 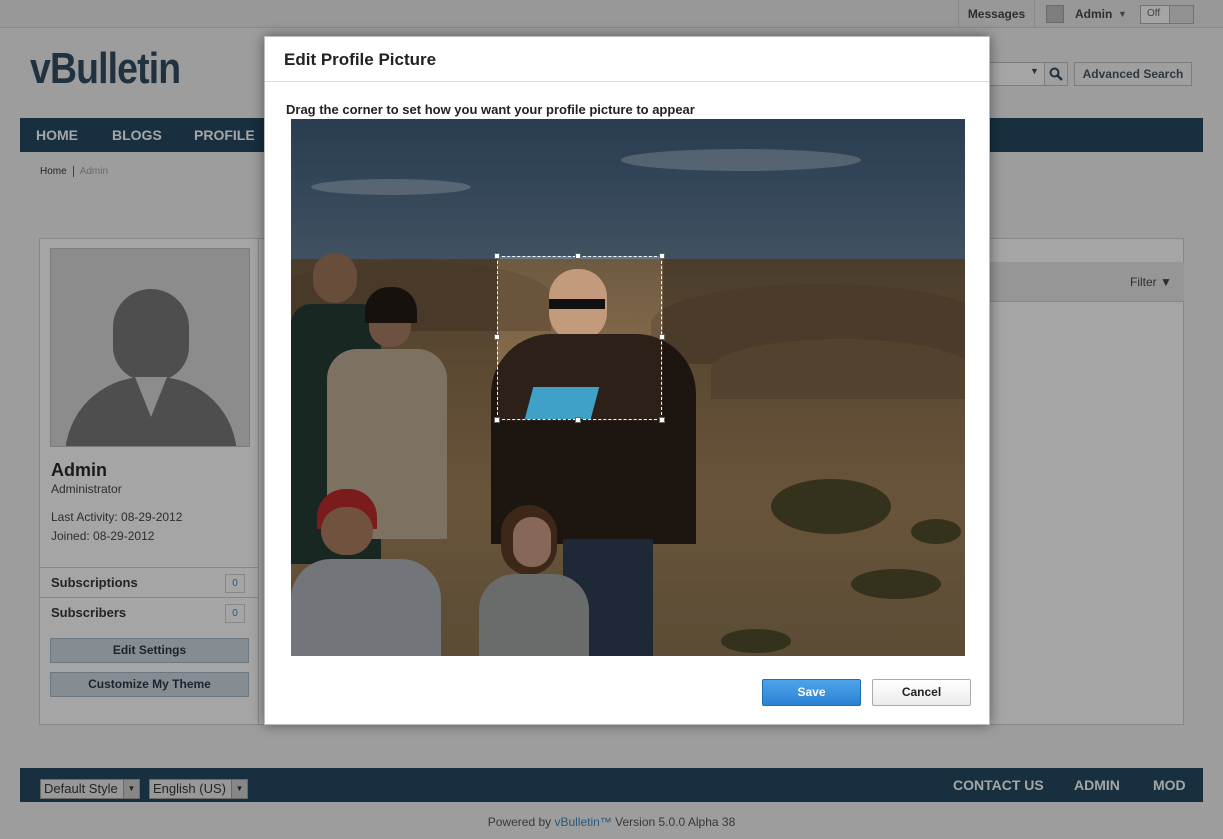 I want to click on cancel-button: Cancel, so click(x=921, y=692).